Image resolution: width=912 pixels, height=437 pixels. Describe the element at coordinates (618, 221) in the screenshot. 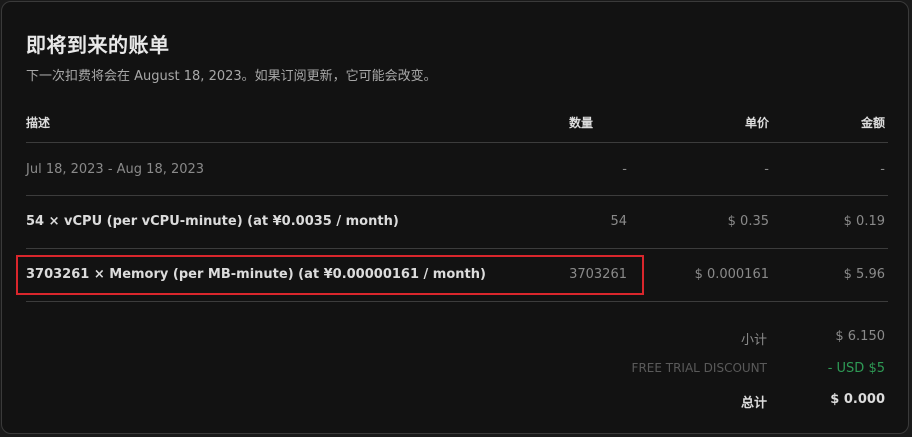

I see `row-quantity: 54` at that location.